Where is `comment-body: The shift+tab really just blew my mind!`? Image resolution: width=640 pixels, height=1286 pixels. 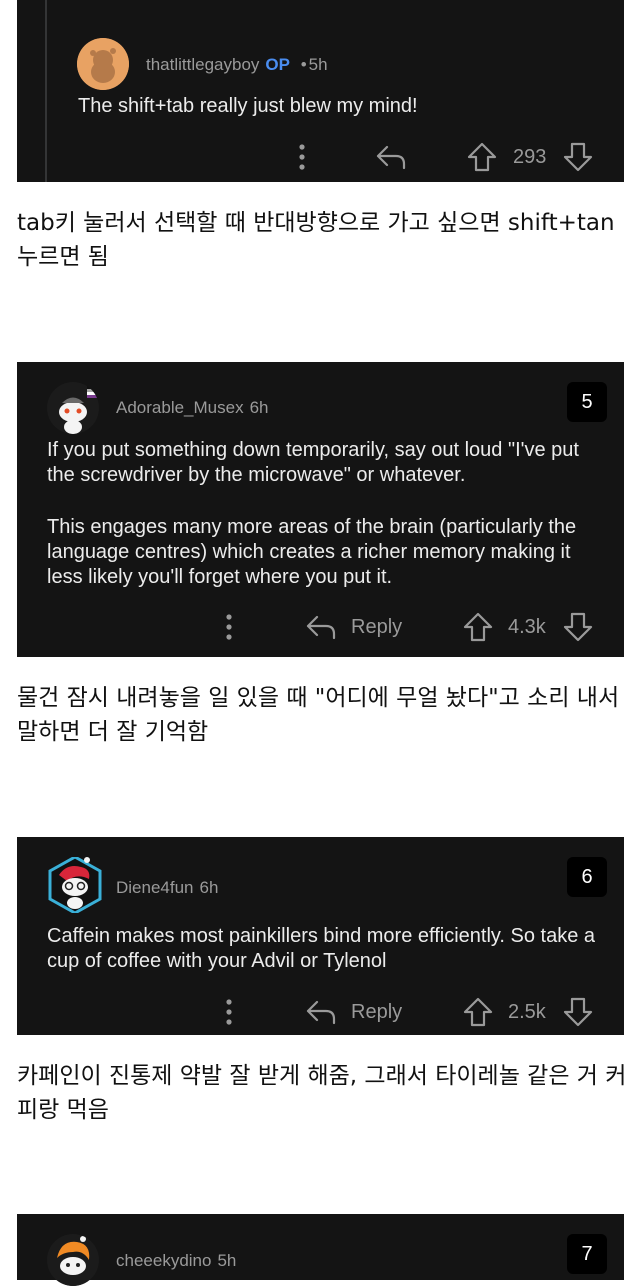
comment-body: The shift+tab really just blew my mind! is located at coordinates (339, 106).